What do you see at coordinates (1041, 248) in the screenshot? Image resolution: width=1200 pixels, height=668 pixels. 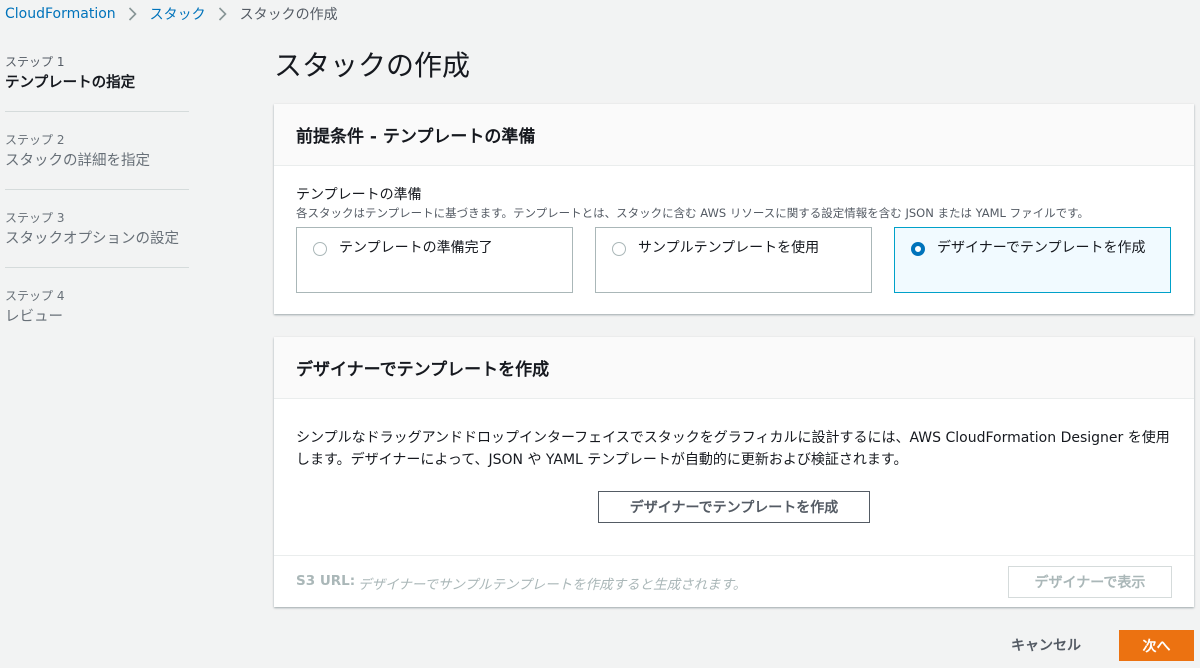 I see `option-label: デザイナーでテンプレートを作成` at bounding box center [1041, 248].